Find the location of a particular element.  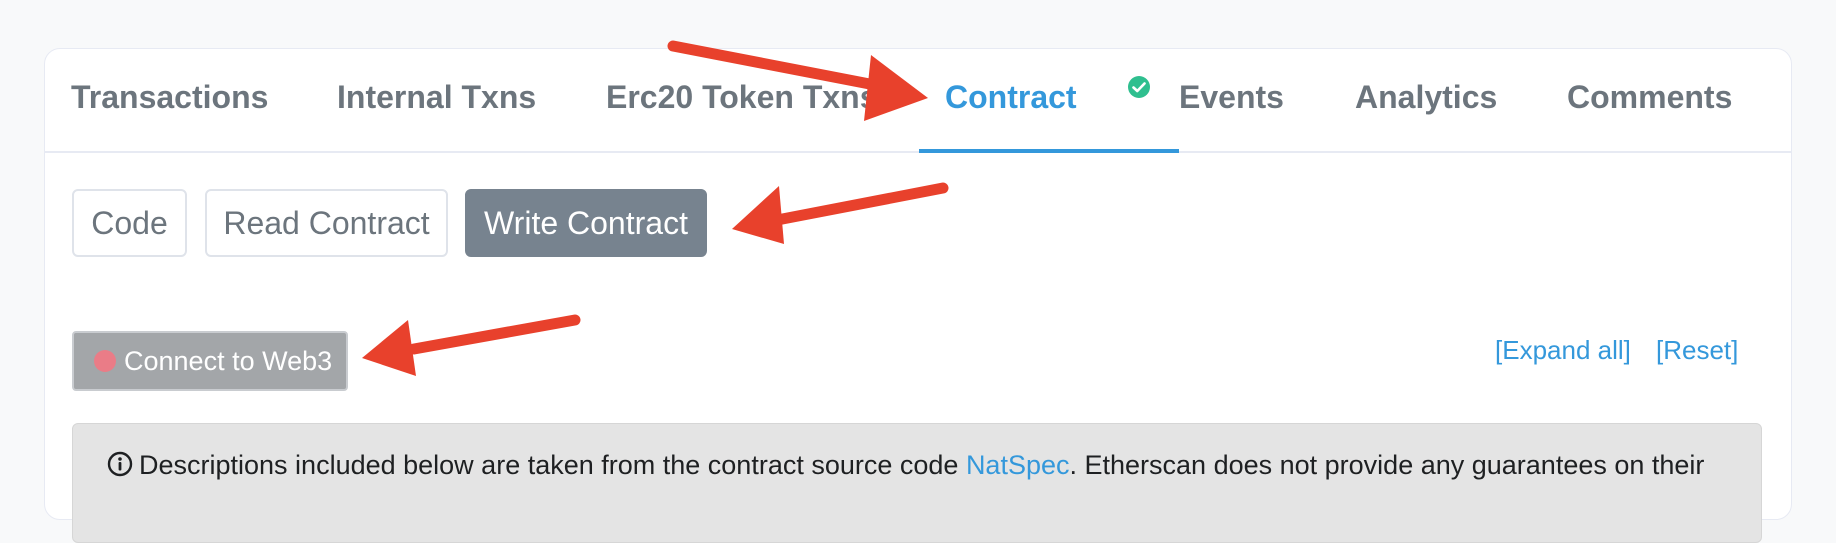

reset-link: [Reset] is located at coordinates (1697, 350).